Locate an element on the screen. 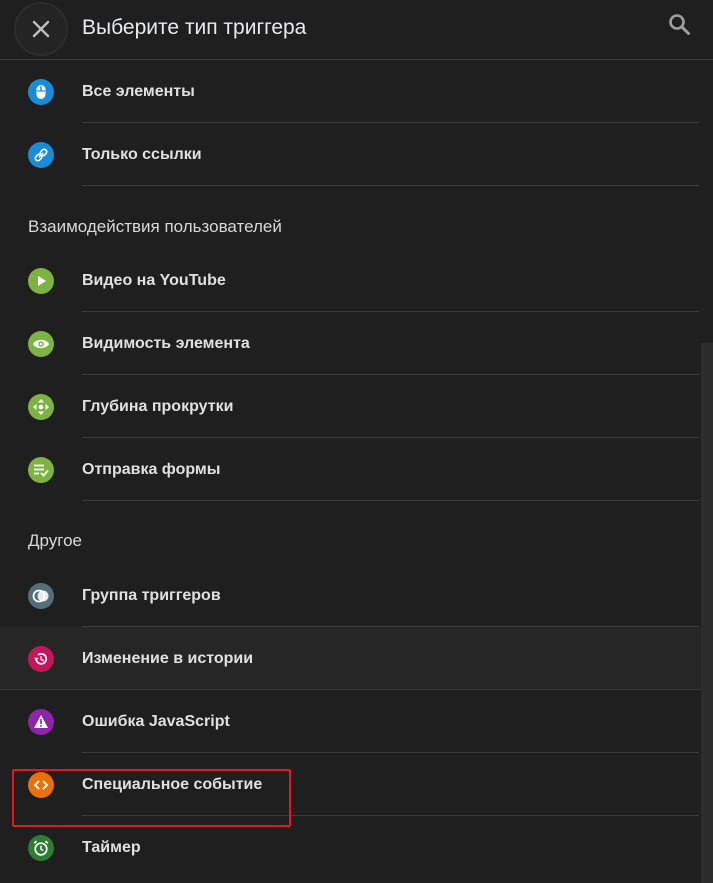 This screenshot has width=713, height=883. search-icon is located at coordinates (679, 24).